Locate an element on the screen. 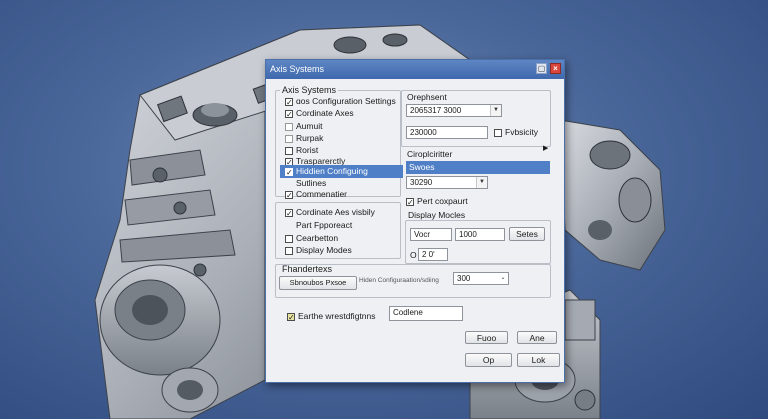  hint-text: Hiden Configuraation/sdiing is located at coordinates (399, 280).